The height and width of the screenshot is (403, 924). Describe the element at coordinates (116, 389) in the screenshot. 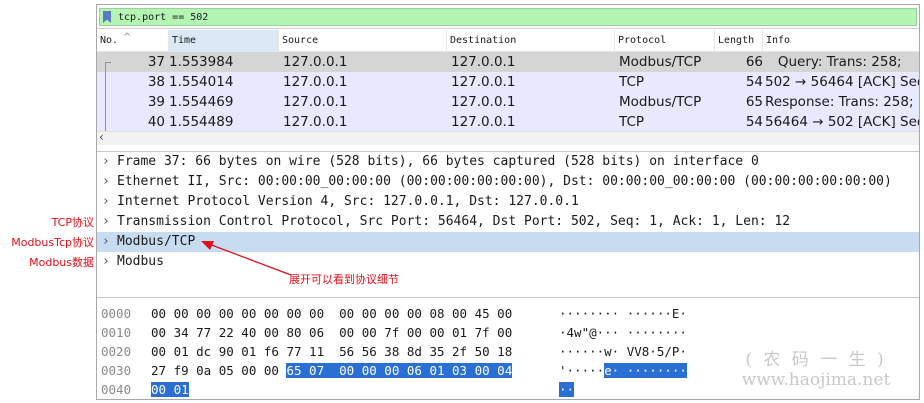

I see `hex-offset: 0040` at that location.